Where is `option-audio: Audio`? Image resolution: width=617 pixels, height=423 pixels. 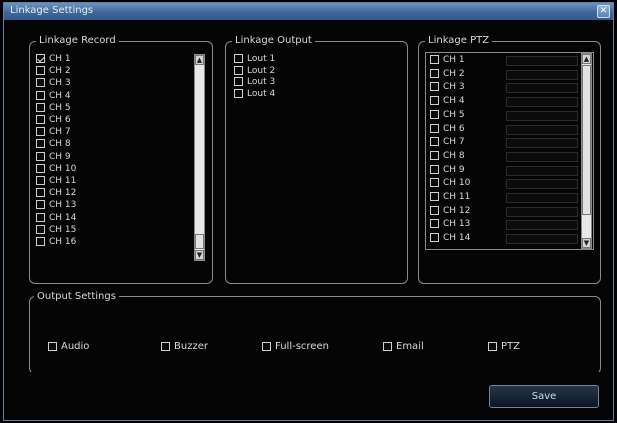 option-audio: Audio is located at coordinates (68, 346).